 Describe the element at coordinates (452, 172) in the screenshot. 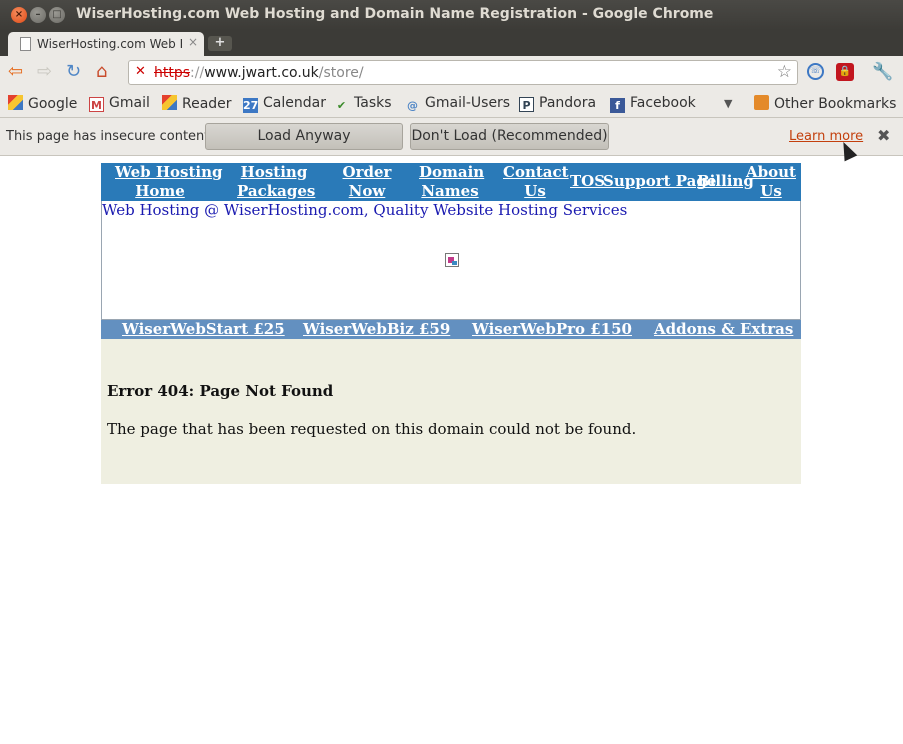

I see `nav-line1: Domain` at that location.